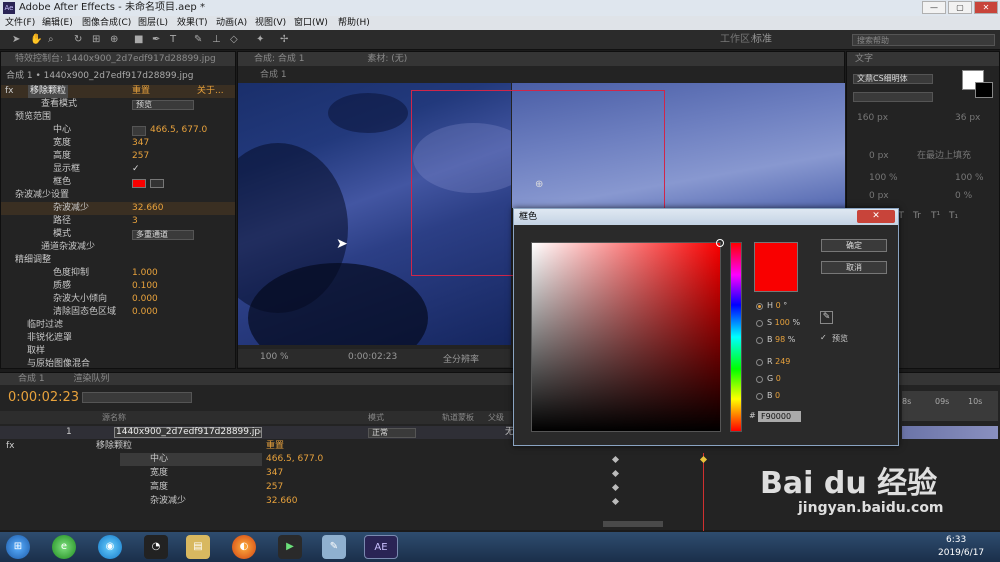  What do you see at coordinates (372, 357) in the screenshot?
I see `comp-timecode: 0:00:02:23` at bounding box center [372, 357].